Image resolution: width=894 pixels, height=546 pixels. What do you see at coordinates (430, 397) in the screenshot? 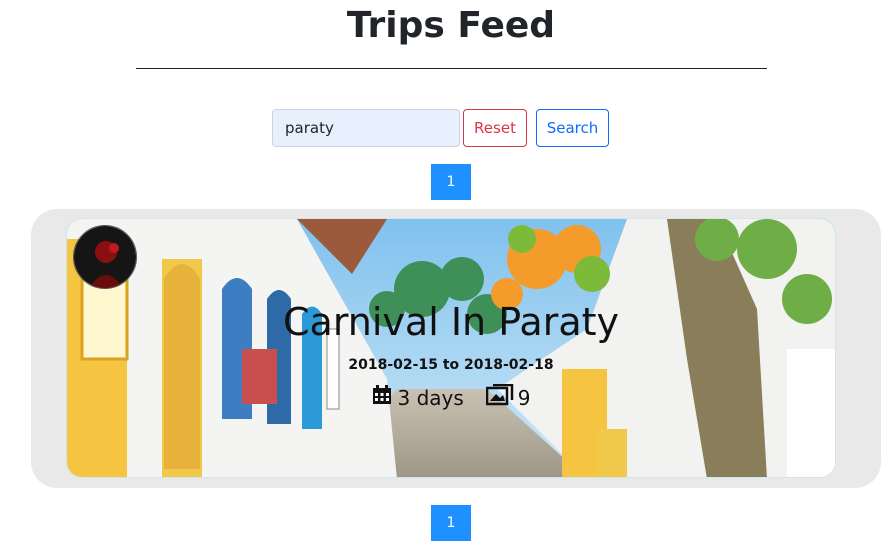
I see `trip-duration-value: 3 days` at bounding box center [430, 397].